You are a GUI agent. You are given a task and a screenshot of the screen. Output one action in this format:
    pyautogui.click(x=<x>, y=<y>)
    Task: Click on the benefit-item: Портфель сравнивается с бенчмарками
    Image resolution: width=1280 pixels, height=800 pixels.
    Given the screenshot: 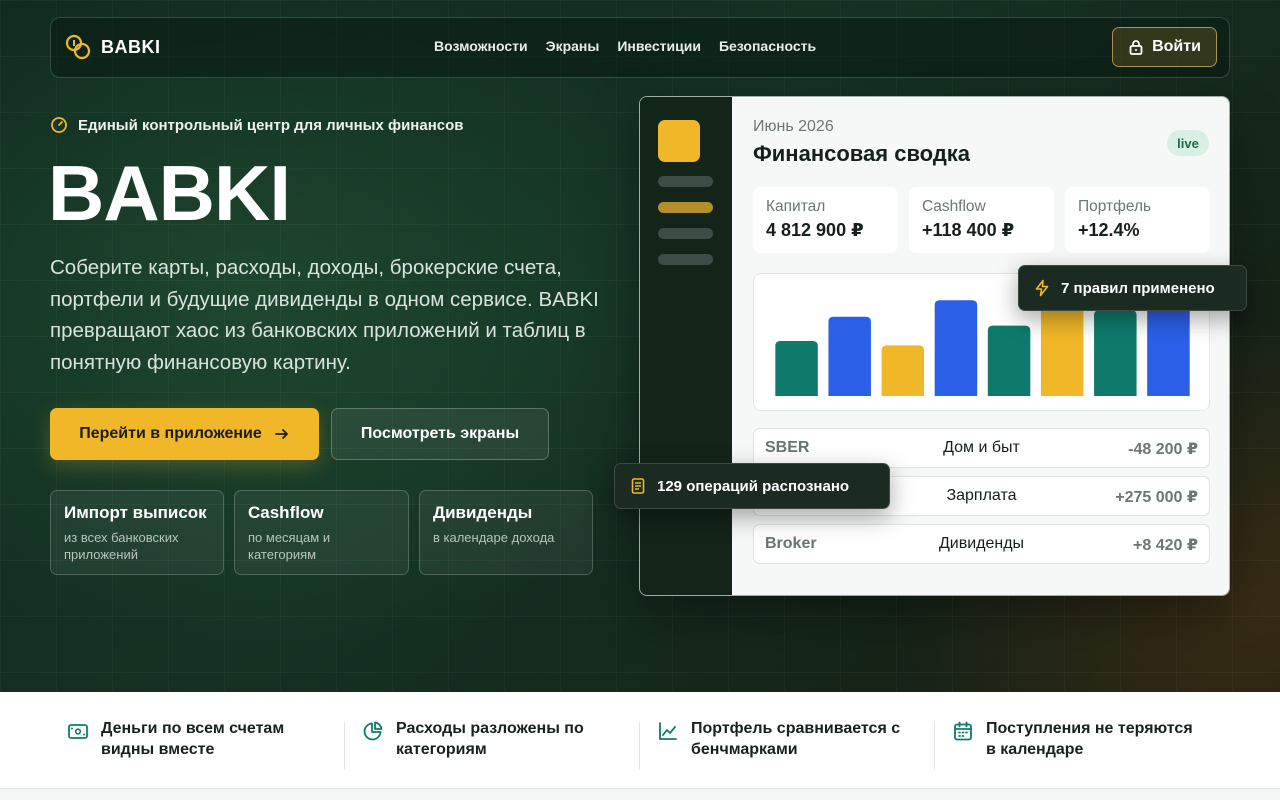 What is the action you would take?
    pyautogui.click(x=784, y=739)
    